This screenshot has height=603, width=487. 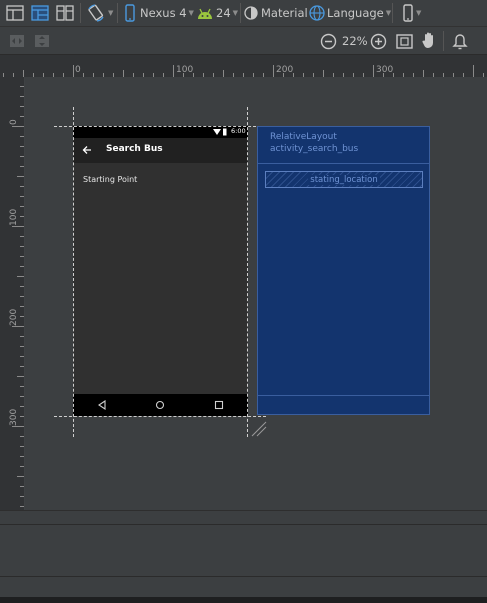 I want to click on layout-editor-toolbar: ▼ Nexus 4 ▼ 24 ▼ Material Language ▼ ▼, so click(x=243, y=13).